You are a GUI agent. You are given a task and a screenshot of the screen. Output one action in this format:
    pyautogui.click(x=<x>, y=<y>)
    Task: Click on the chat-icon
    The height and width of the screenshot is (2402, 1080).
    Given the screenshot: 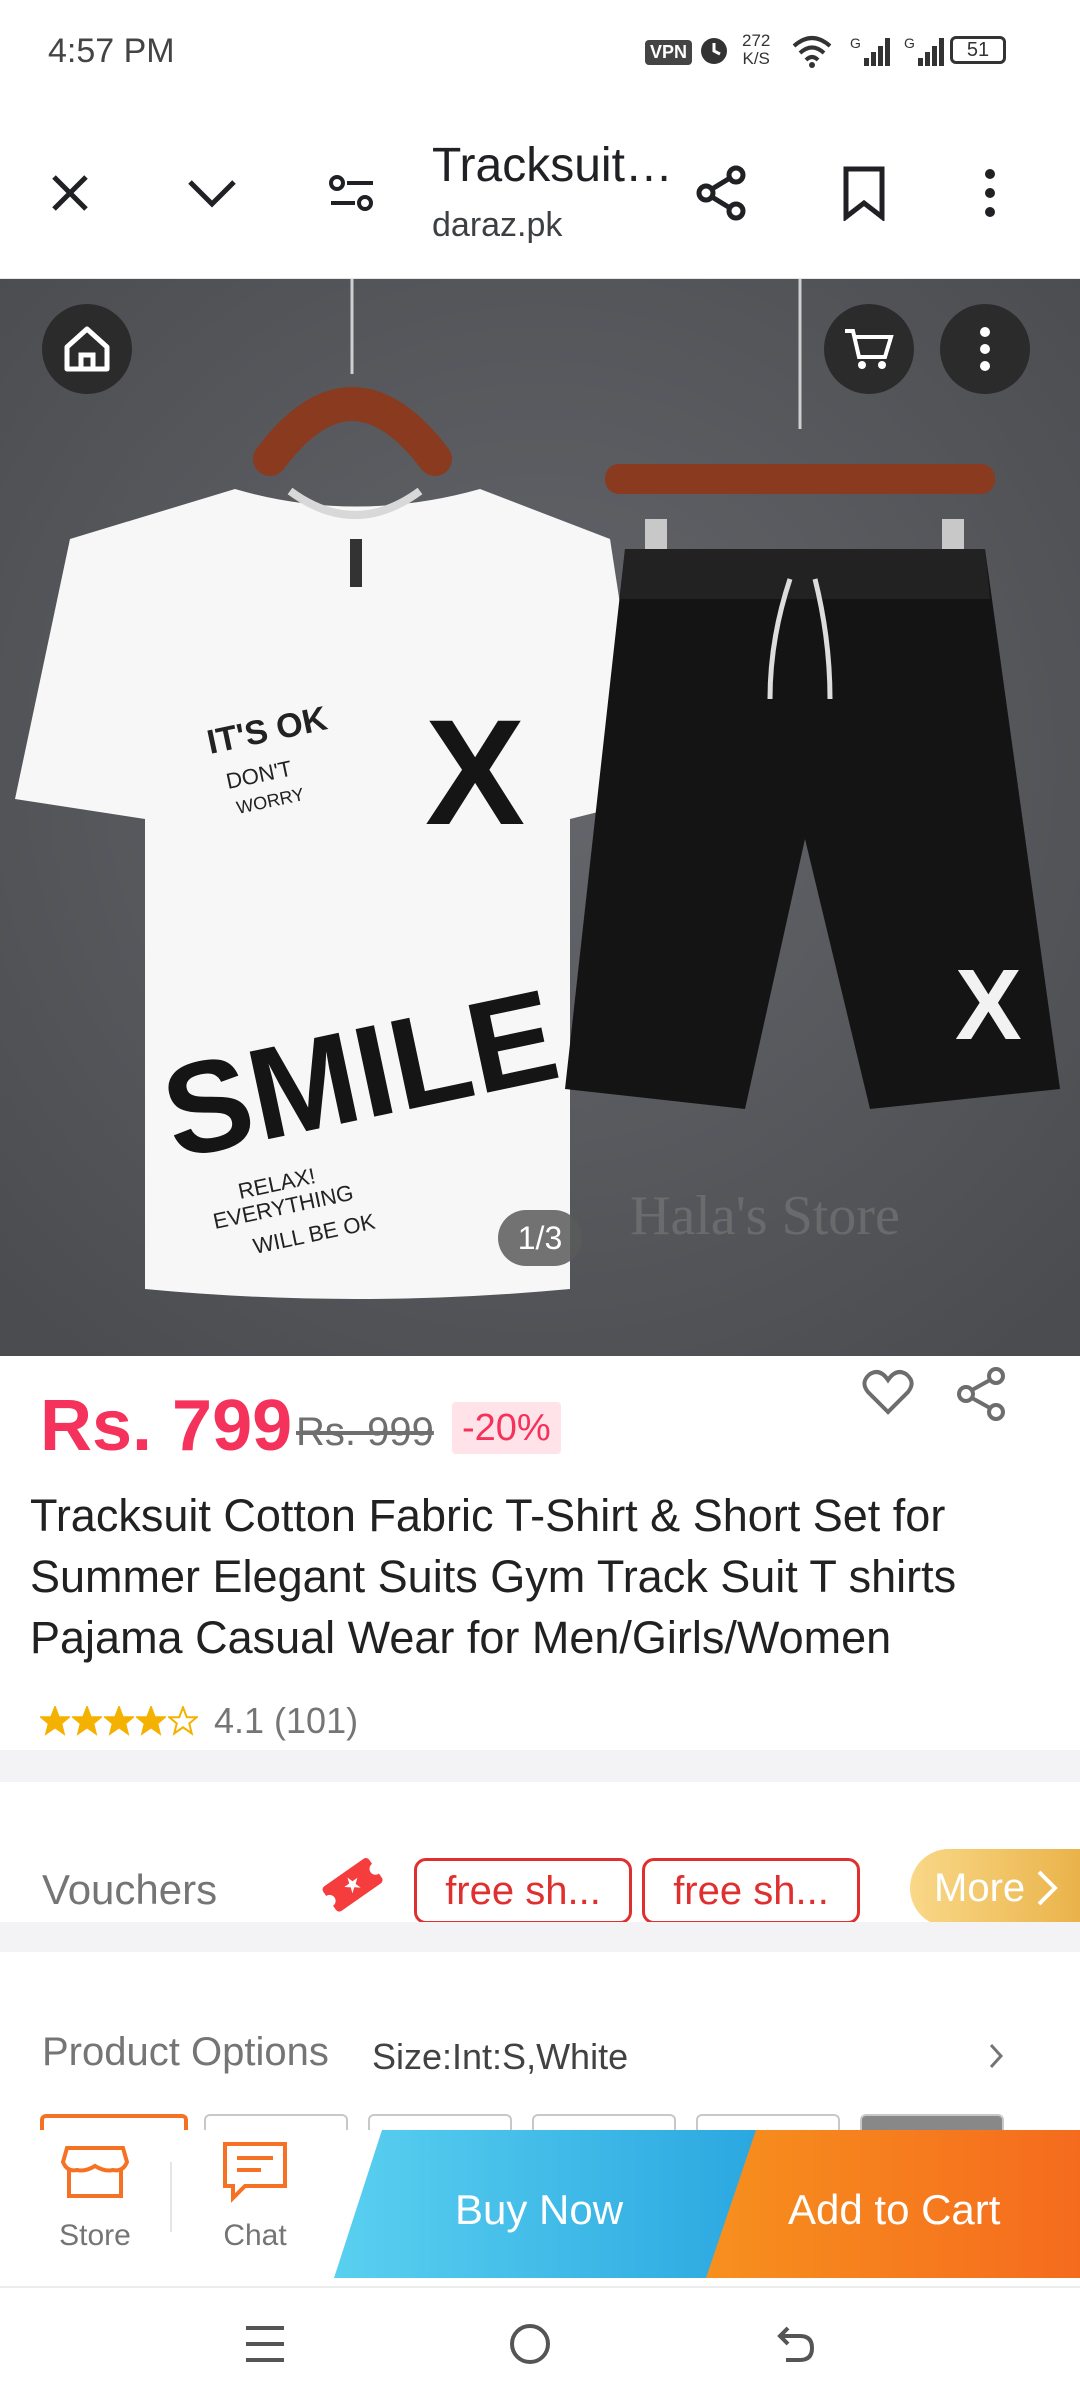 What is the action you would take?
    pyautogui.click(x=255, y=2172)
    